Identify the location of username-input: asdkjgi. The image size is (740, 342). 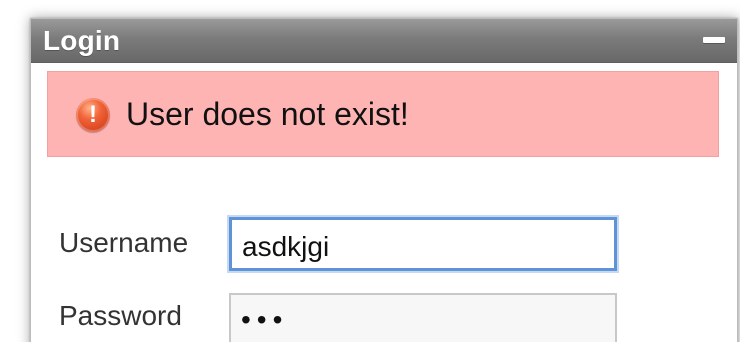
(423, 244).